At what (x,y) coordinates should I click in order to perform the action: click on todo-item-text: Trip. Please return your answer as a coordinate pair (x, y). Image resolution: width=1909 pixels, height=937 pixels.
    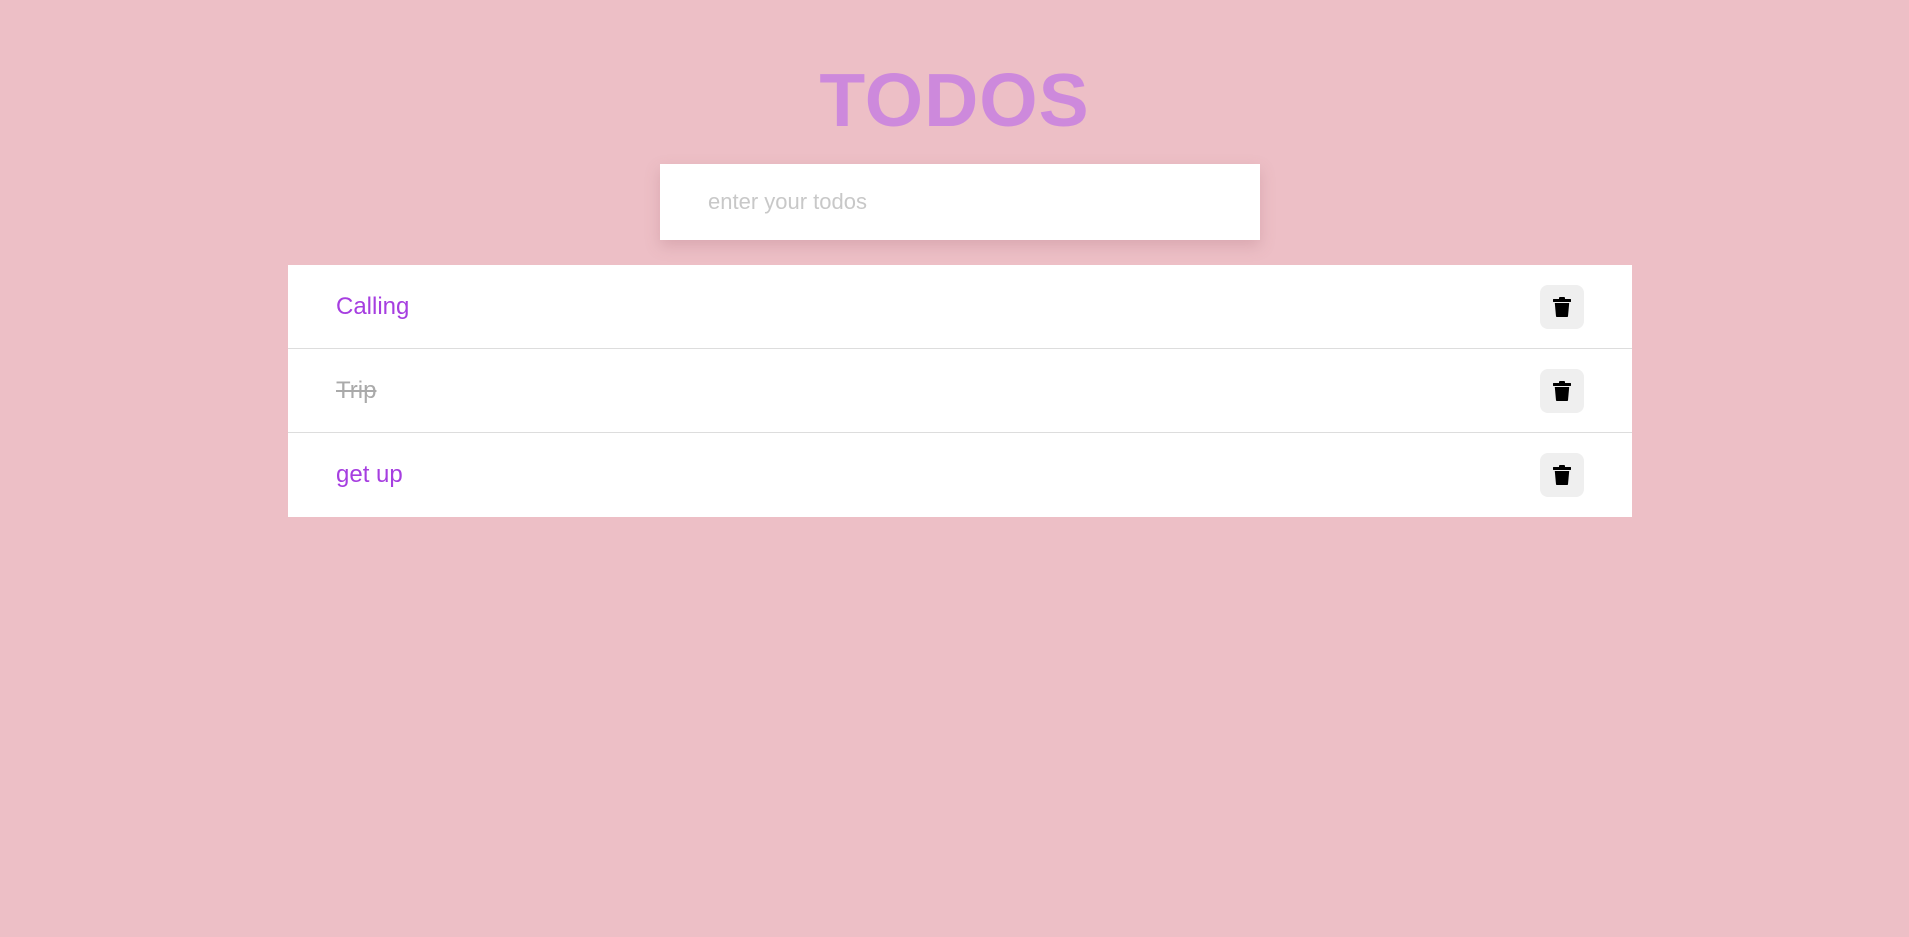
    Looking at the image, I should click on (356, 391).